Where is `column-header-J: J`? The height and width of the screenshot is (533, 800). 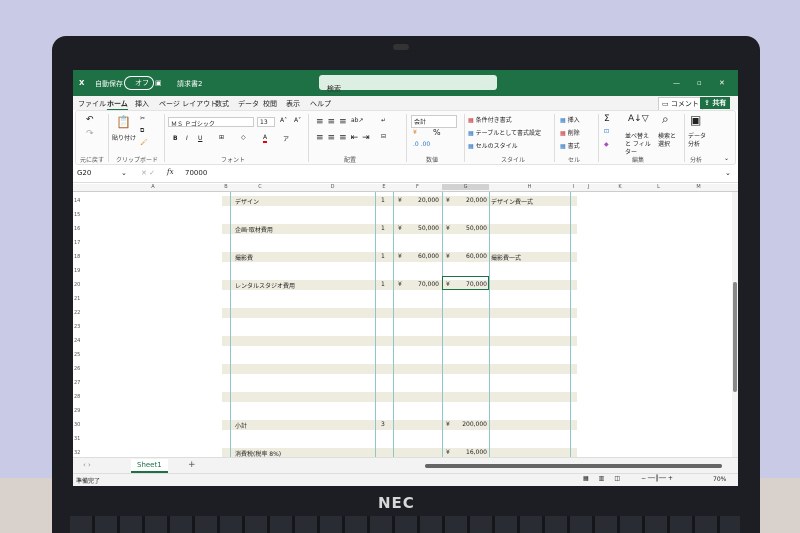
column-header-J: J is located at coordinates (588, 187).